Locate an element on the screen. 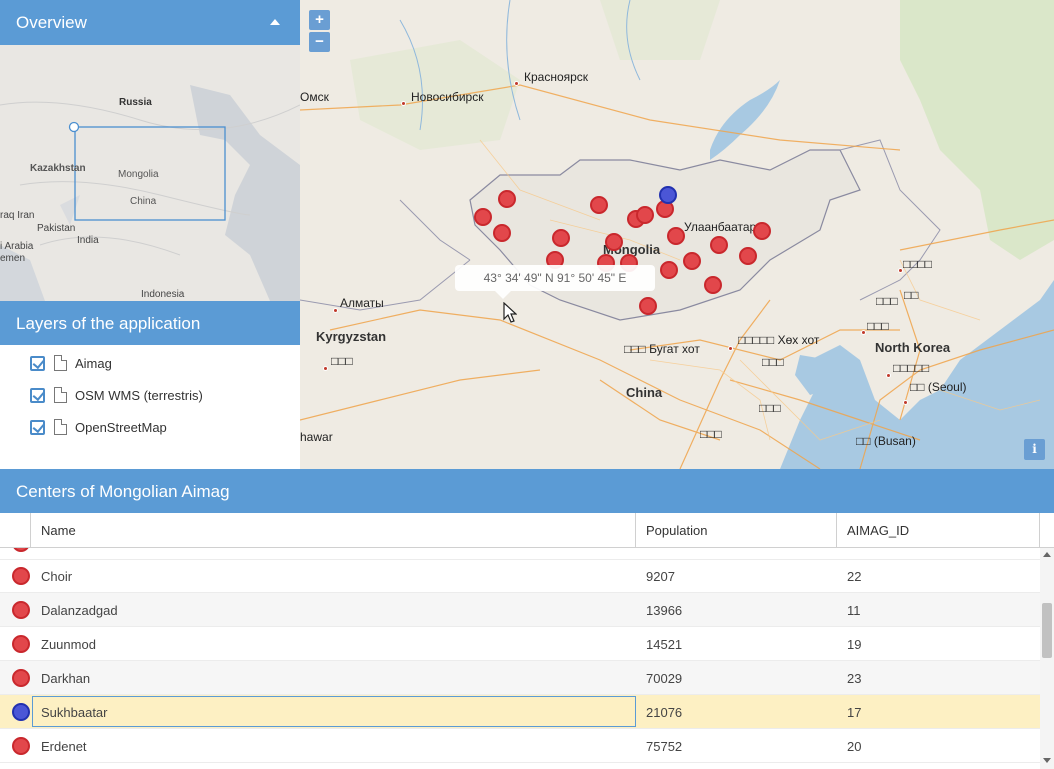 The image size is (1054, 769). mouse-pointer-icon is located at coordinates (510, 312).